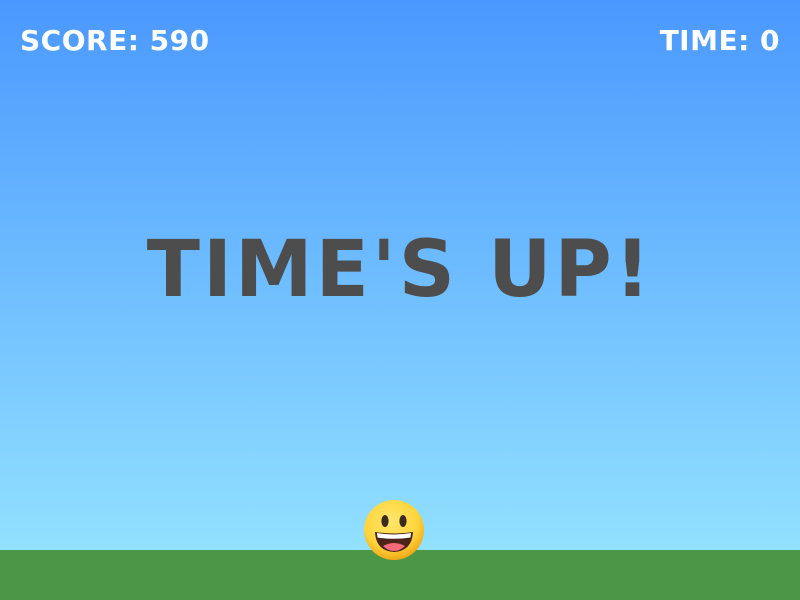 The width and height of the screenshot is (800, 600). I want to click on score-display: SCORE: 590, so click(115, 40).